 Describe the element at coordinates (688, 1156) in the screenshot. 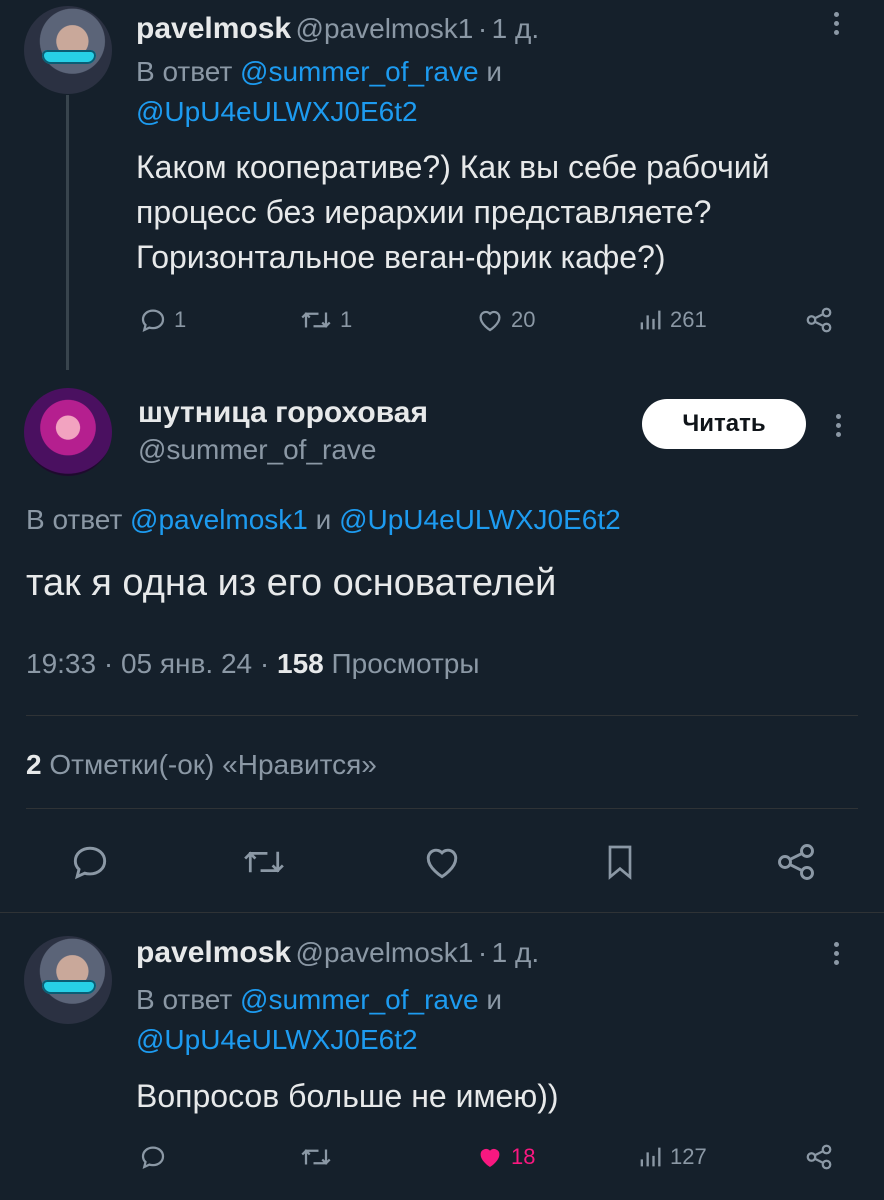

I see `view-count: 127` at that location.